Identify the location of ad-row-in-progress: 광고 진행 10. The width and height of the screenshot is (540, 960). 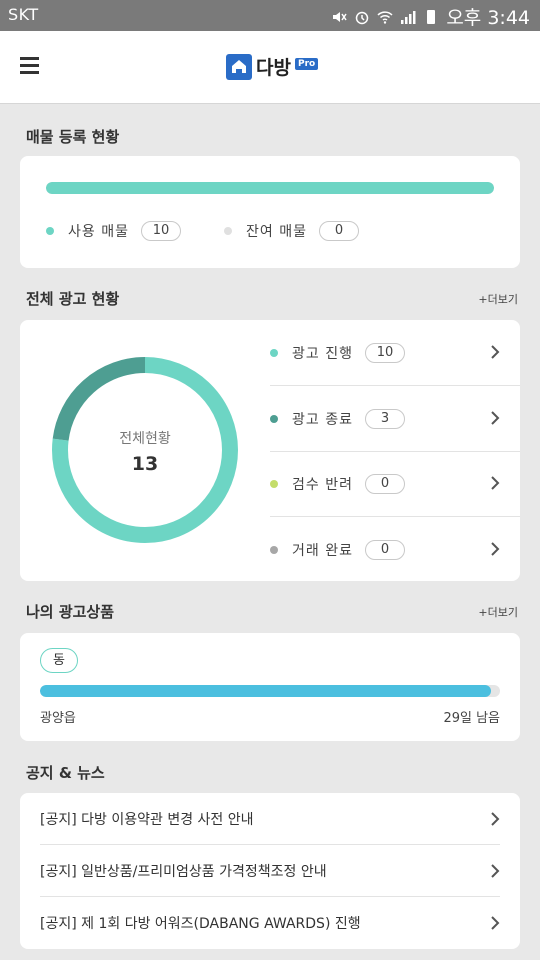
(395, 353).